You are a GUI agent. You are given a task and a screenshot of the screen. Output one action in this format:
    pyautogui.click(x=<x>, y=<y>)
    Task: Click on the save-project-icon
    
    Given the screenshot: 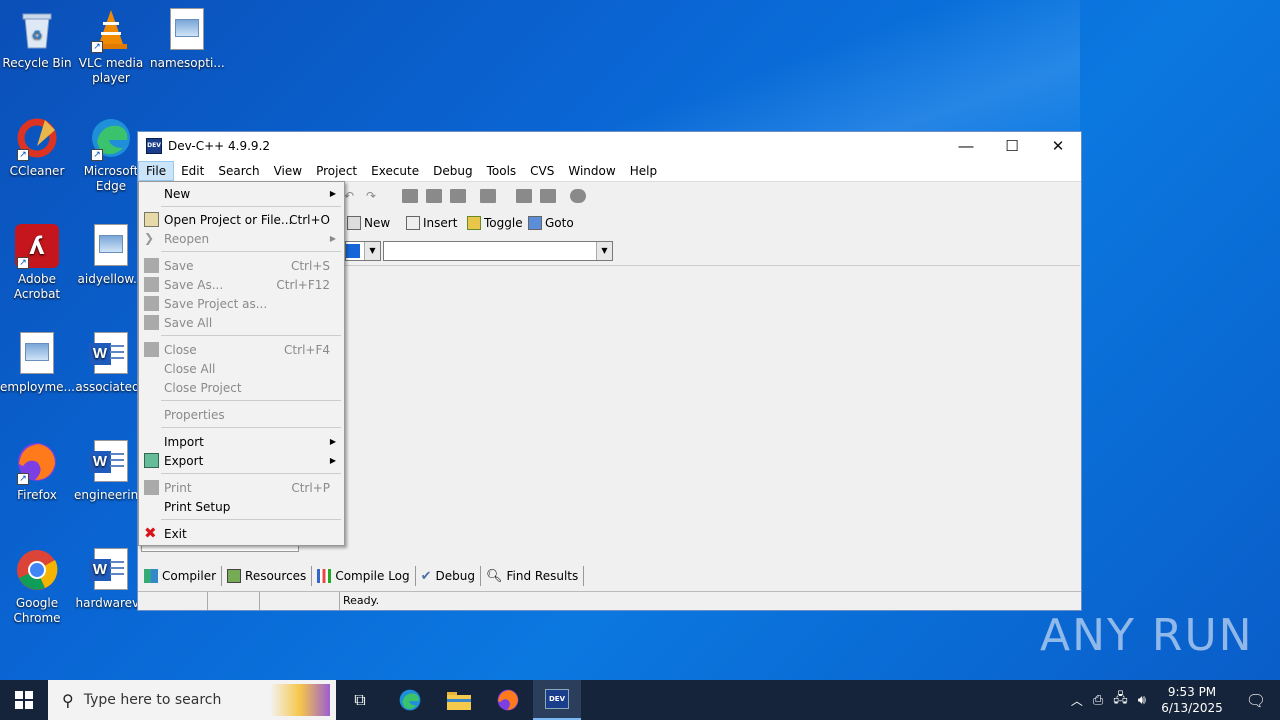 What is the action you would take?
    pyautogui.click(x=151, y=303)
    